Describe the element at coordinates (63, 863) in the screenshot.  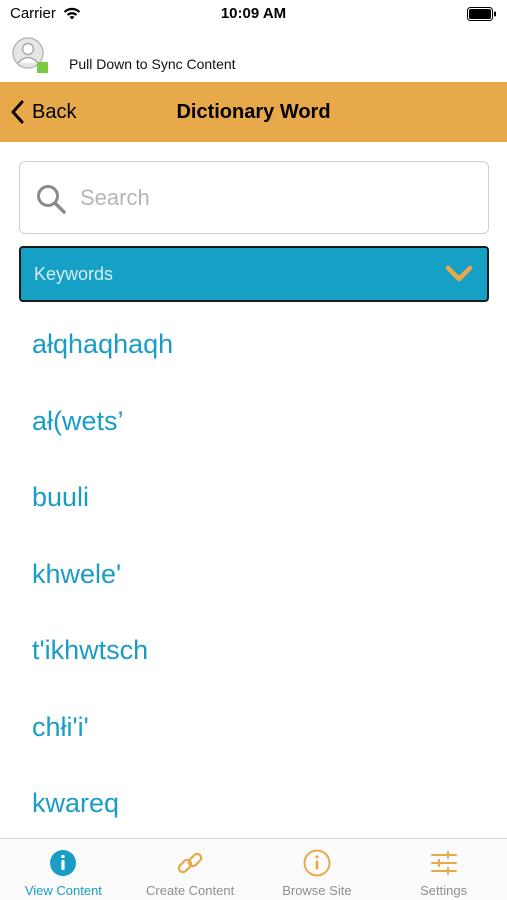
I see `info-circle-filled-icon` at that location.